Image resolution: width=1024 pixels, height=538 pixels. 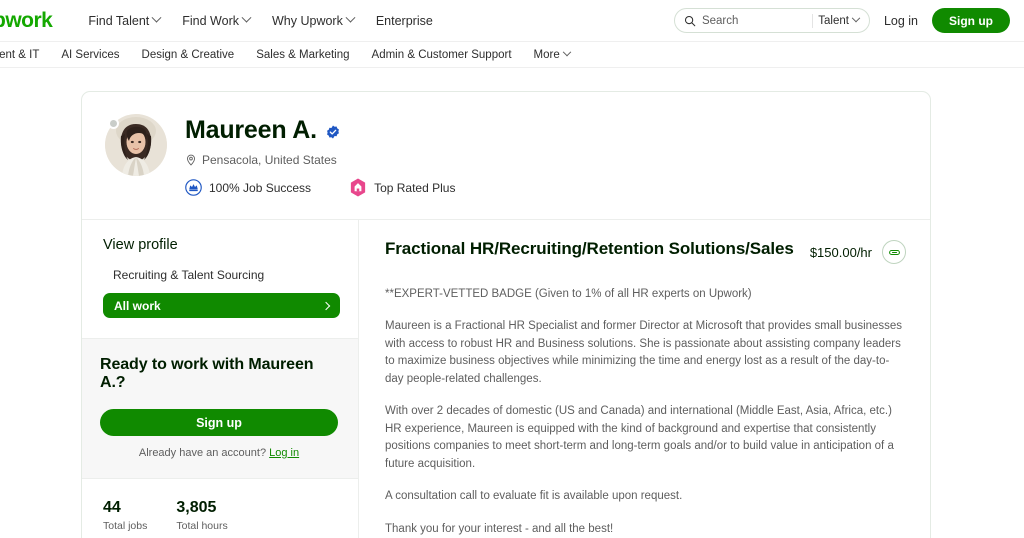 I want to click on search-scope-label: Talent, so click(x=833, y=20).